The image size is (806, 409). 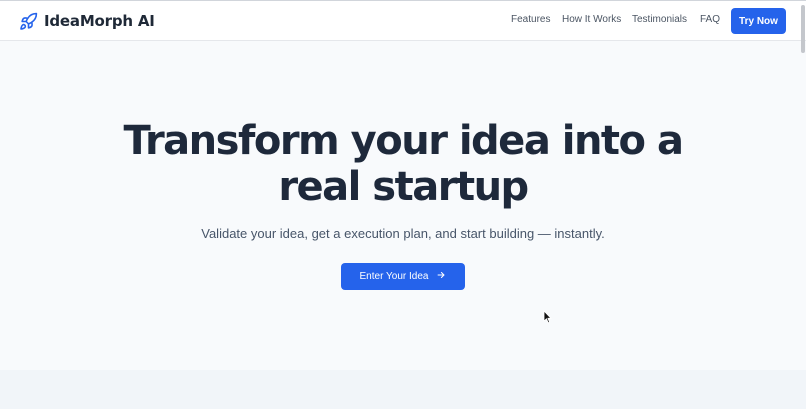 I want to click on brand-logo: IdeaMorph AI, so click(x=87, y=21).